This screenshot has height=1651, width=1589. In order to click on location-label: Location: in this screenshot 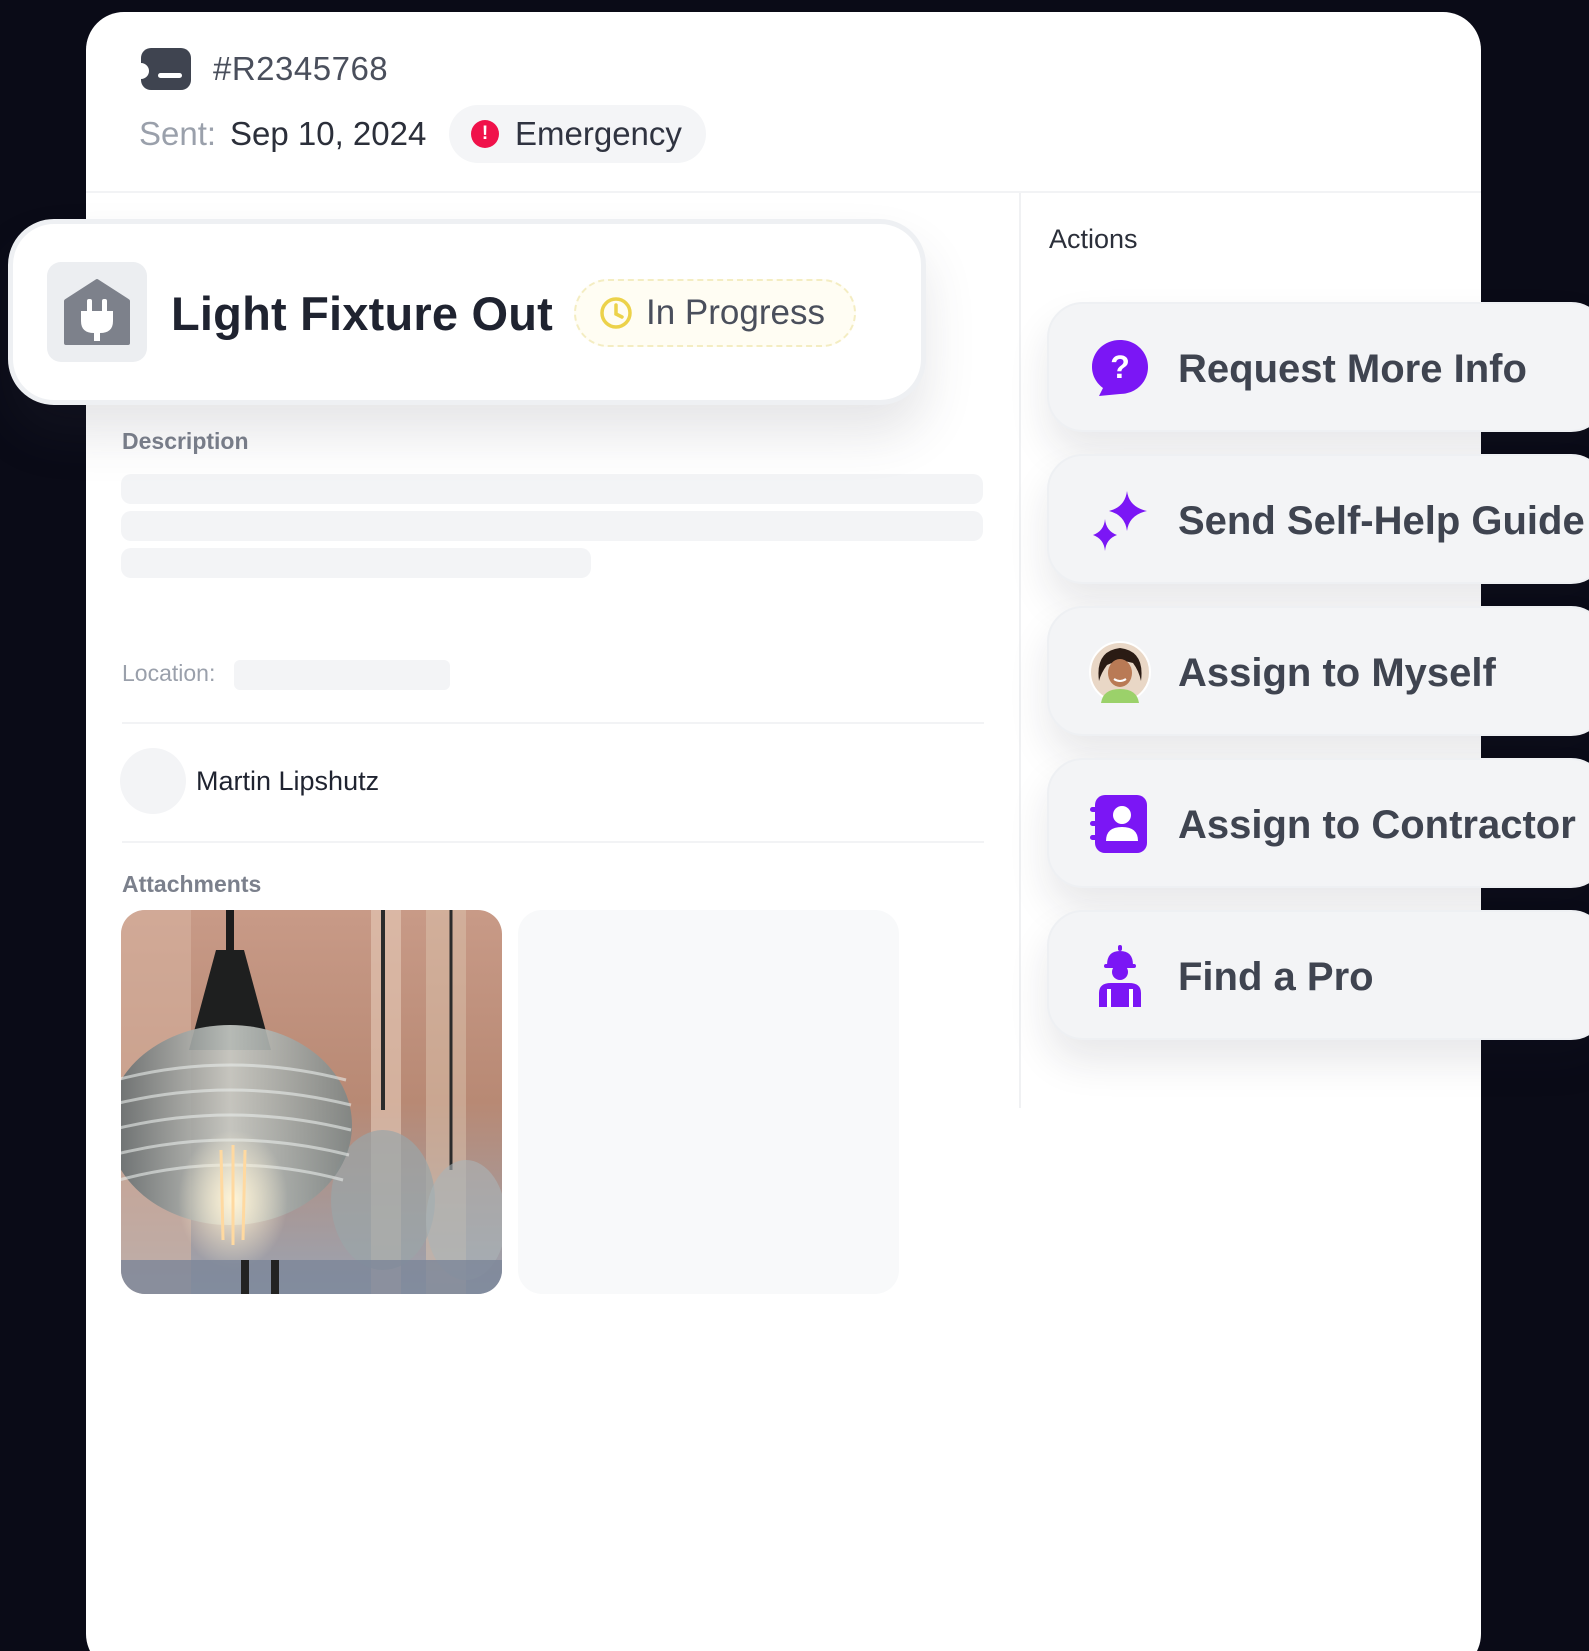, I will do `click(169, 673)`.